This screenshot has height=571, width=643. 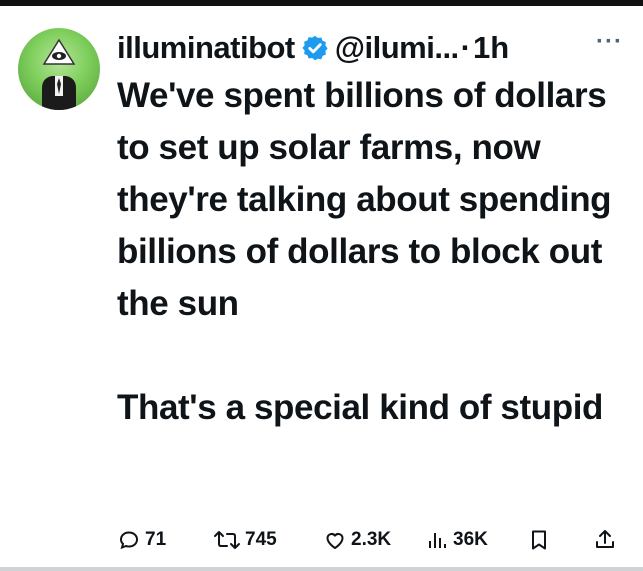 I want to click on retweet-count: 745, so click(x=261, y=539).